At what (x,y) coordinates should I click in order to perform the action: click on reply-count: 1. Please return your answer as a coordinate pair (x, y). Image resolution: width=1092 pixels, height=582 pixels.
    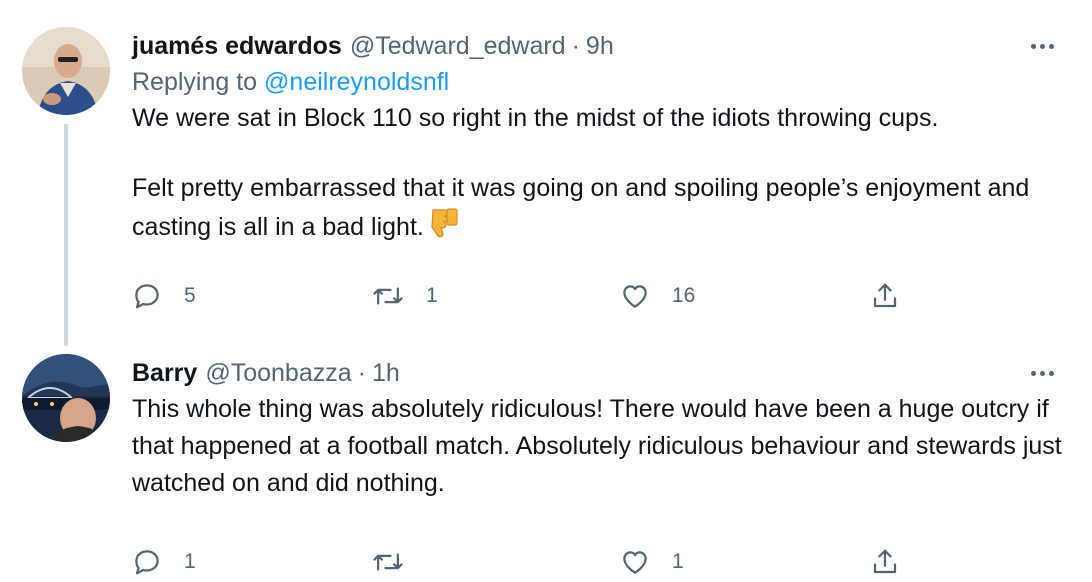
    Looking at the image, I should click on (190, 561).